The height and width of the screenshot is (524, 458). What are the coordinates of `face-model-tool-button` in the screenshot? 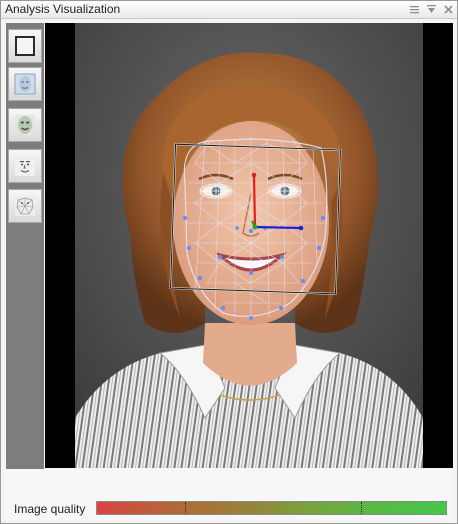 It's located at (25, 125).